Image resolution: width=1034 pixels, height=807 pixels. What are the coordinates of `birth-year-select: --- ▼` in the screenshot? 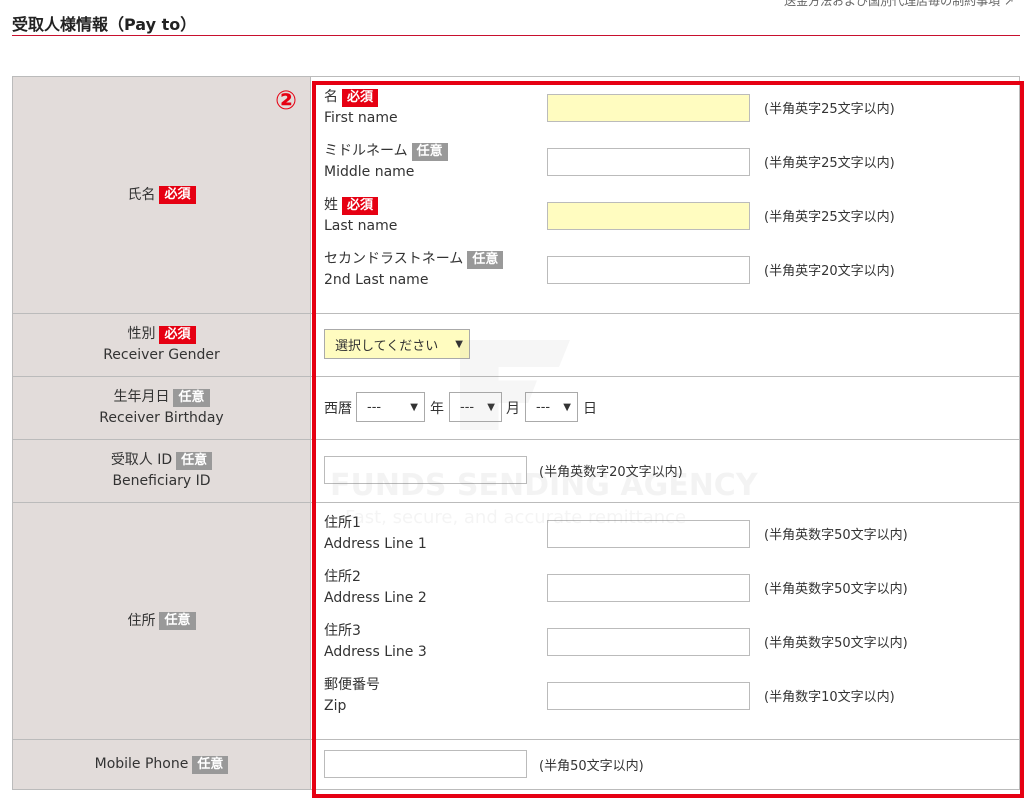 It's located at (390, 407).